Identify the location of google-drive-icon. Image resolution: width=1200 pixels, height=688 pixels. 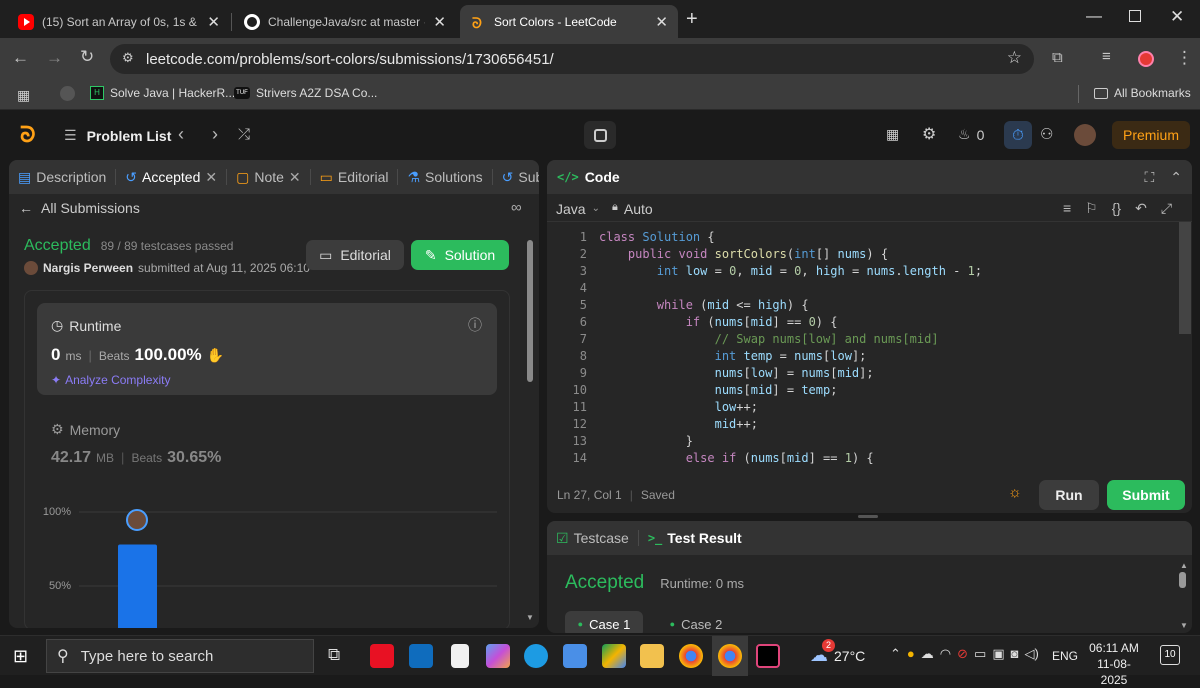
(614, 656).